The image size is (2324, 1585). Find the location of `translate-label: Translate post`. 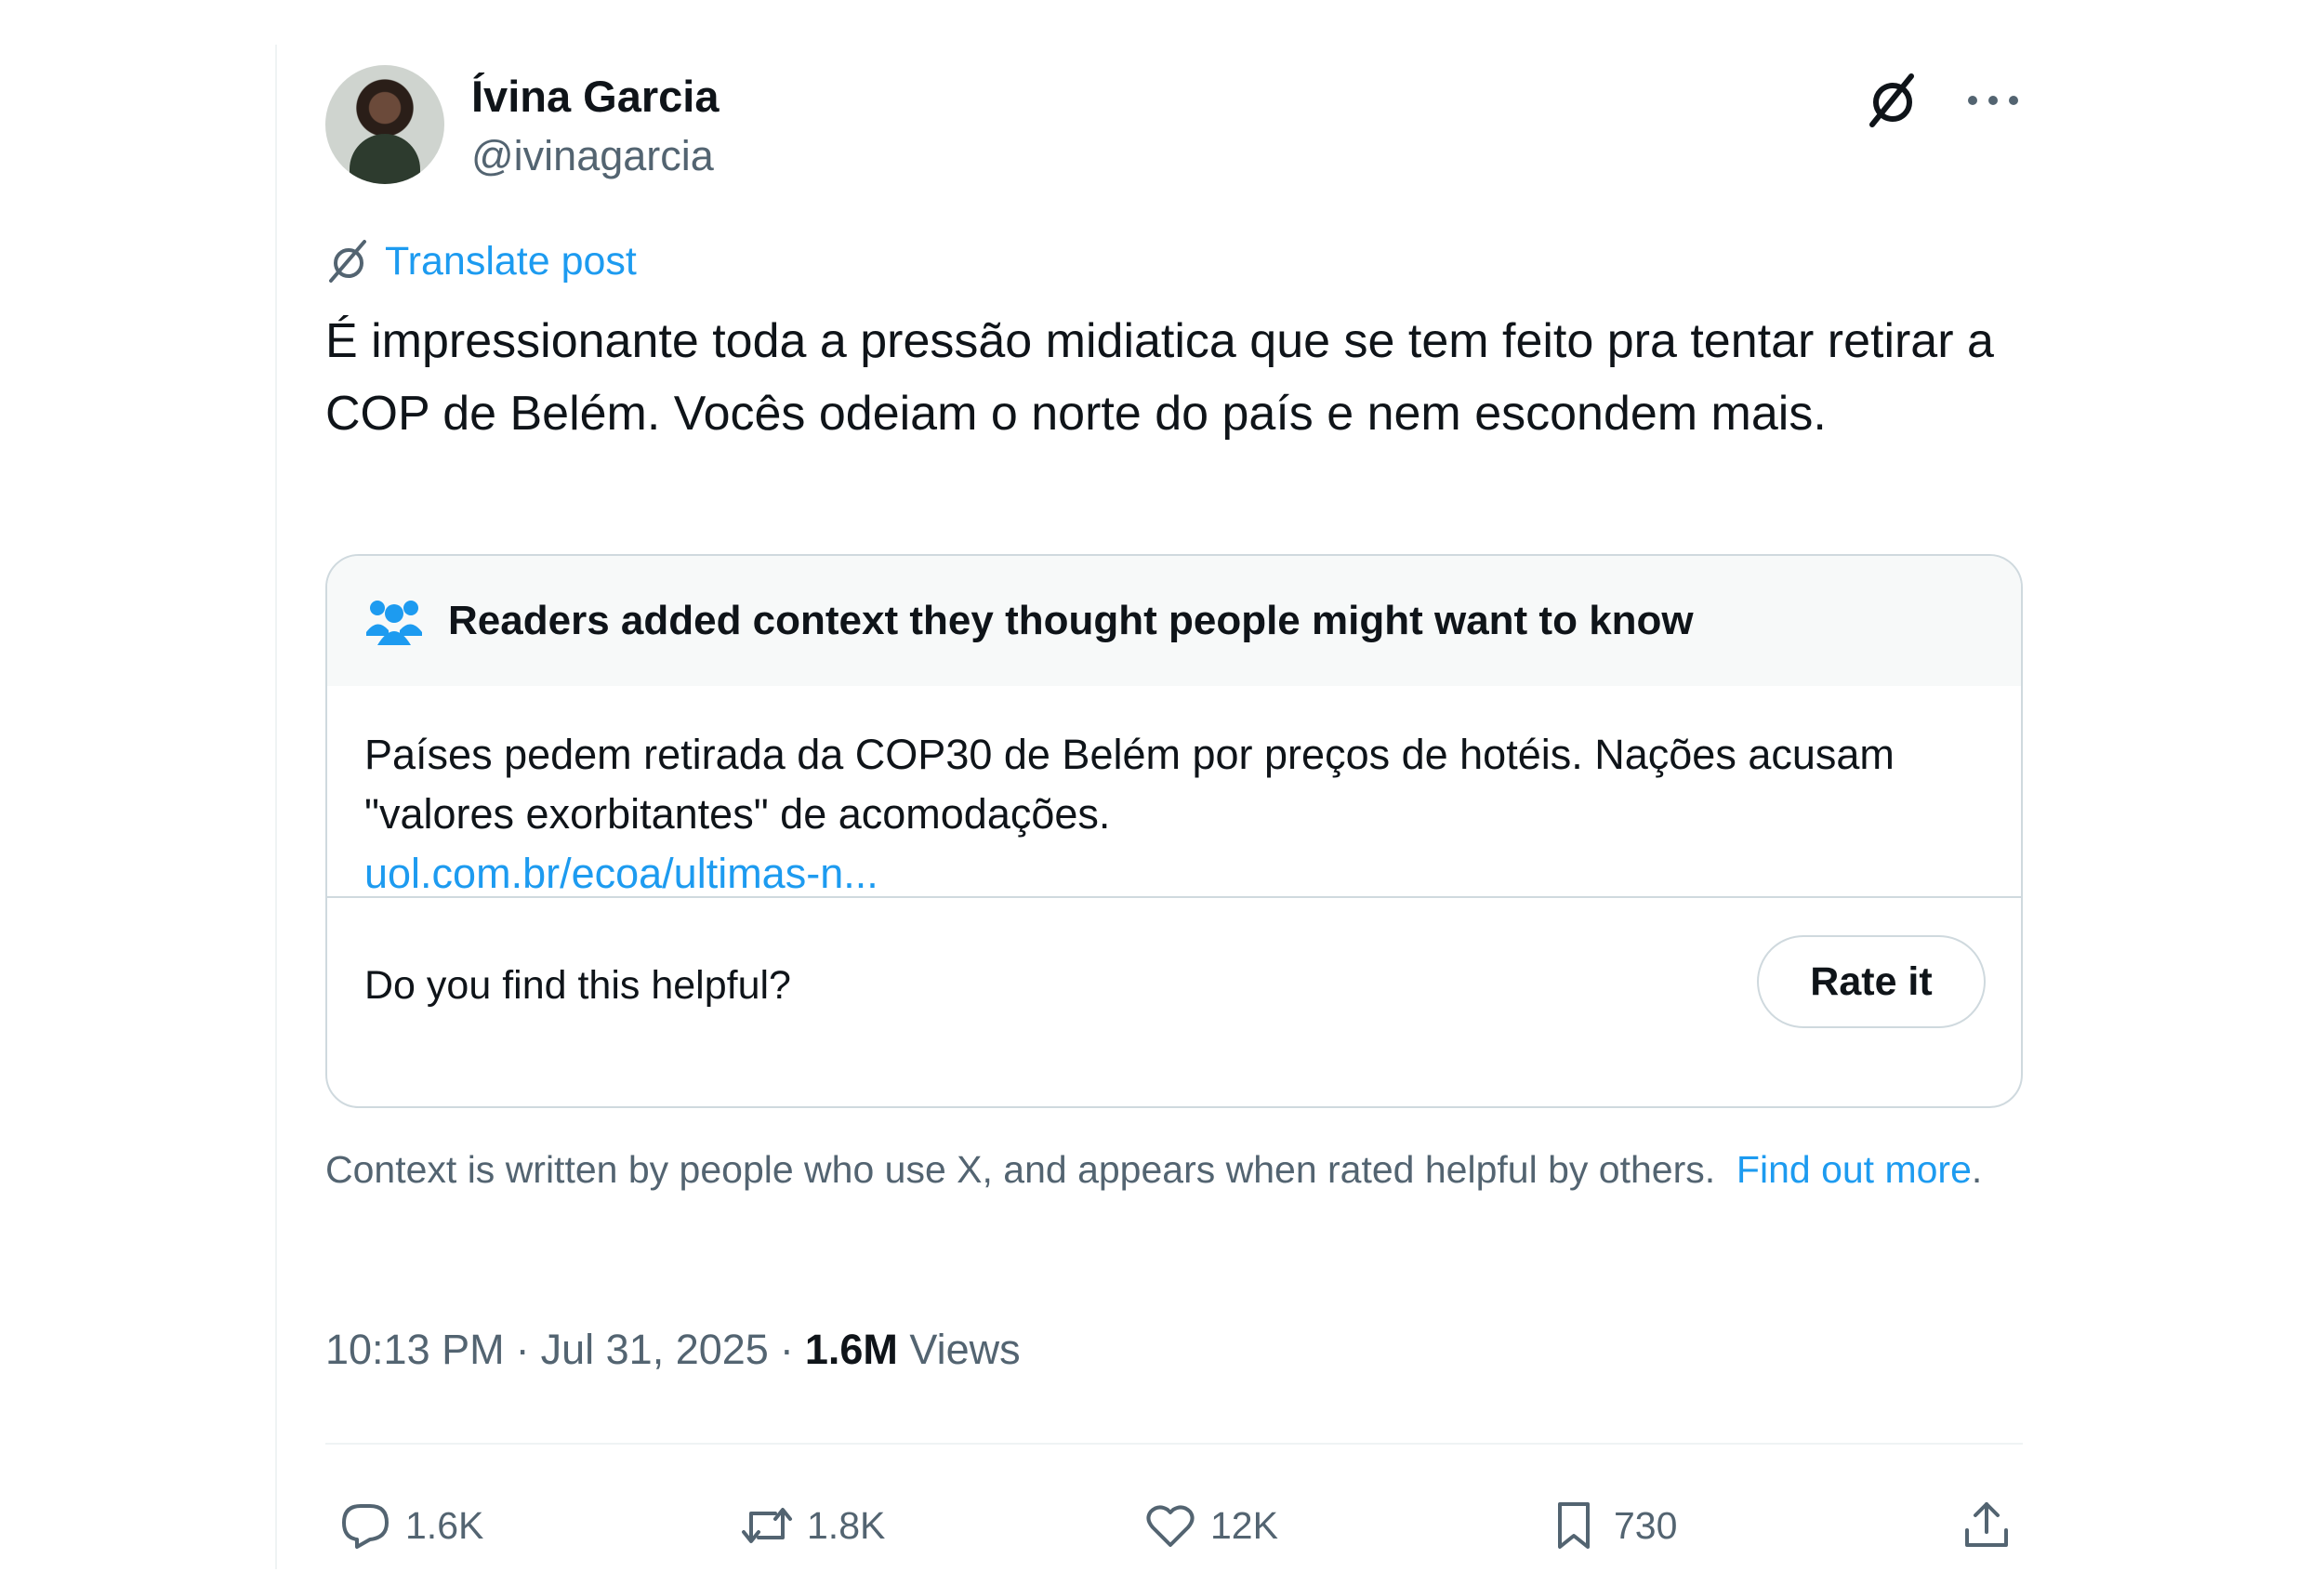

translate-label: Translate post is located at coordinates (511, 261).